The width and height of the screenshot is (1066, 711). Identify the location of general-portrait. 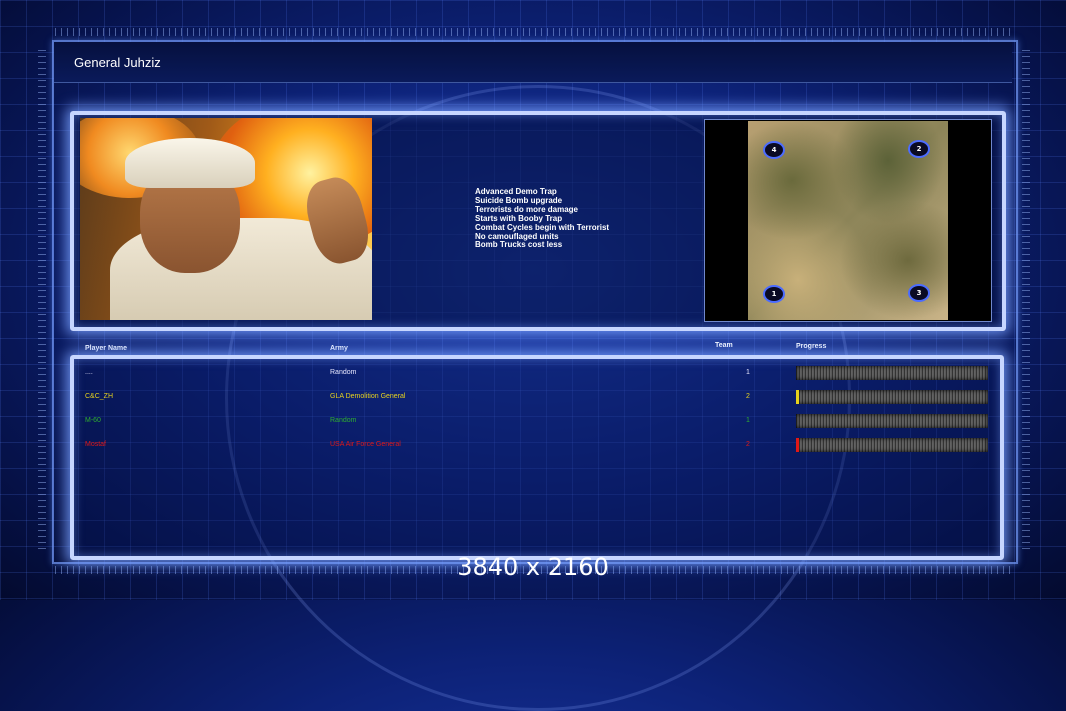
(226, 219).